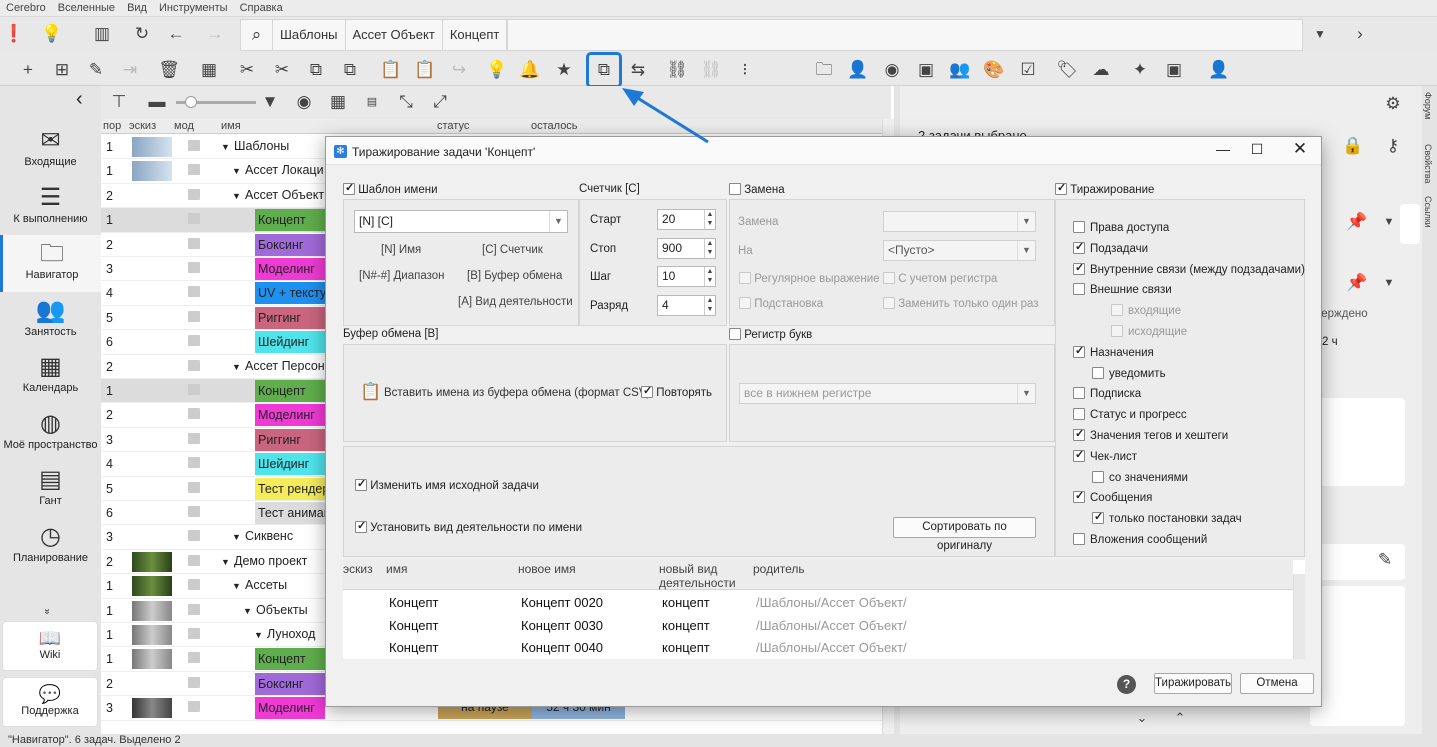 The height and width of the screenshot is (747, 1437). Describe the element at coordinates (50, 263) in the screenshot. I see `sidebar-item-folder: 🗀 Навигатор` at that location.